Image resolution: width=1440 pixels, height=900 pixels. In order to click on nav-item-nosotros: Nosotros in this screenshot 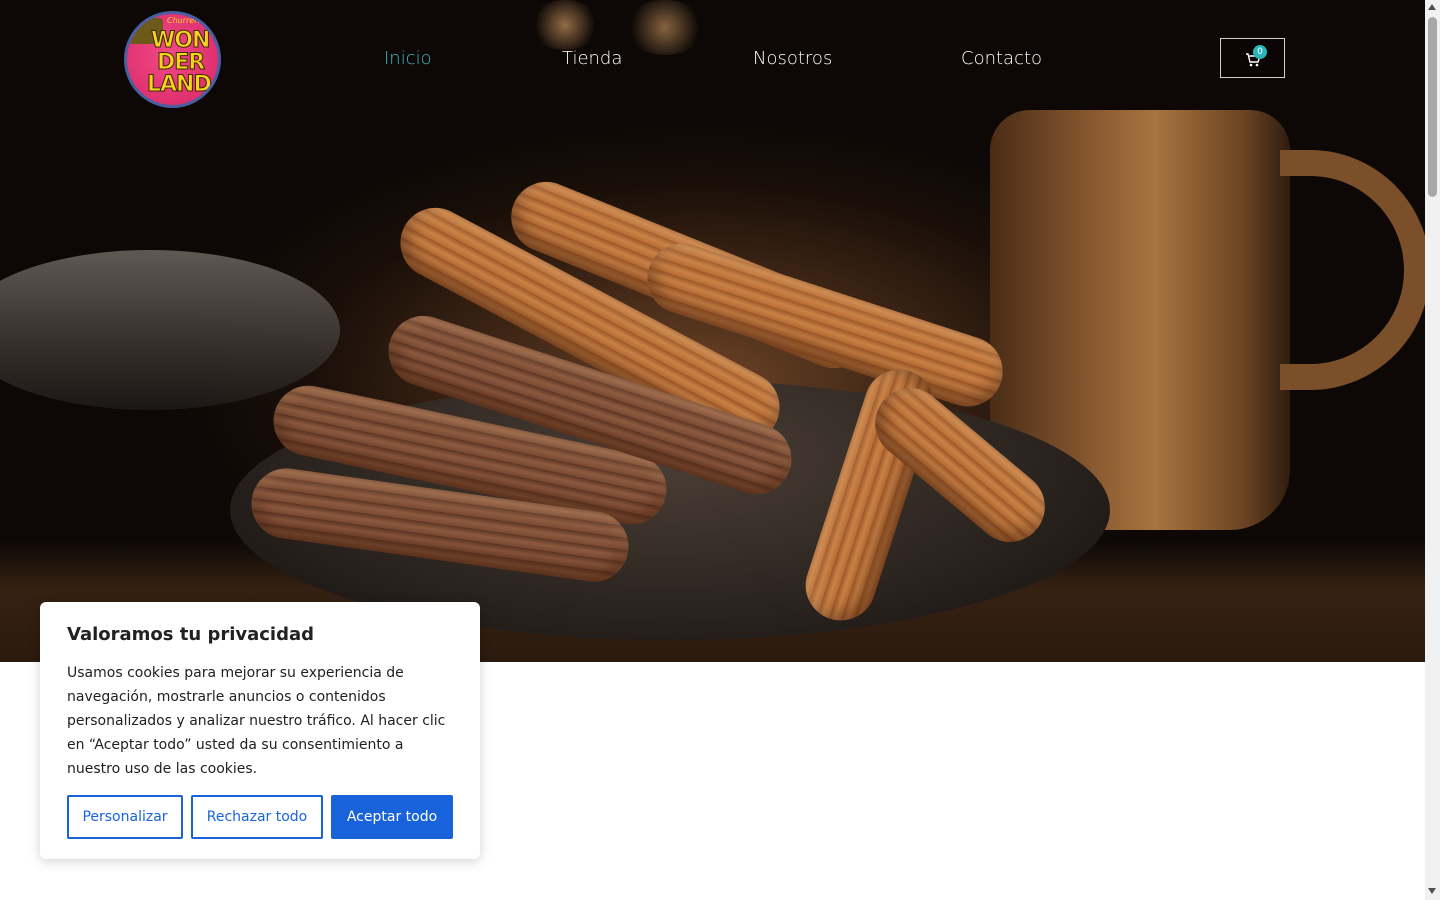, I will do `click(792, 58)`.